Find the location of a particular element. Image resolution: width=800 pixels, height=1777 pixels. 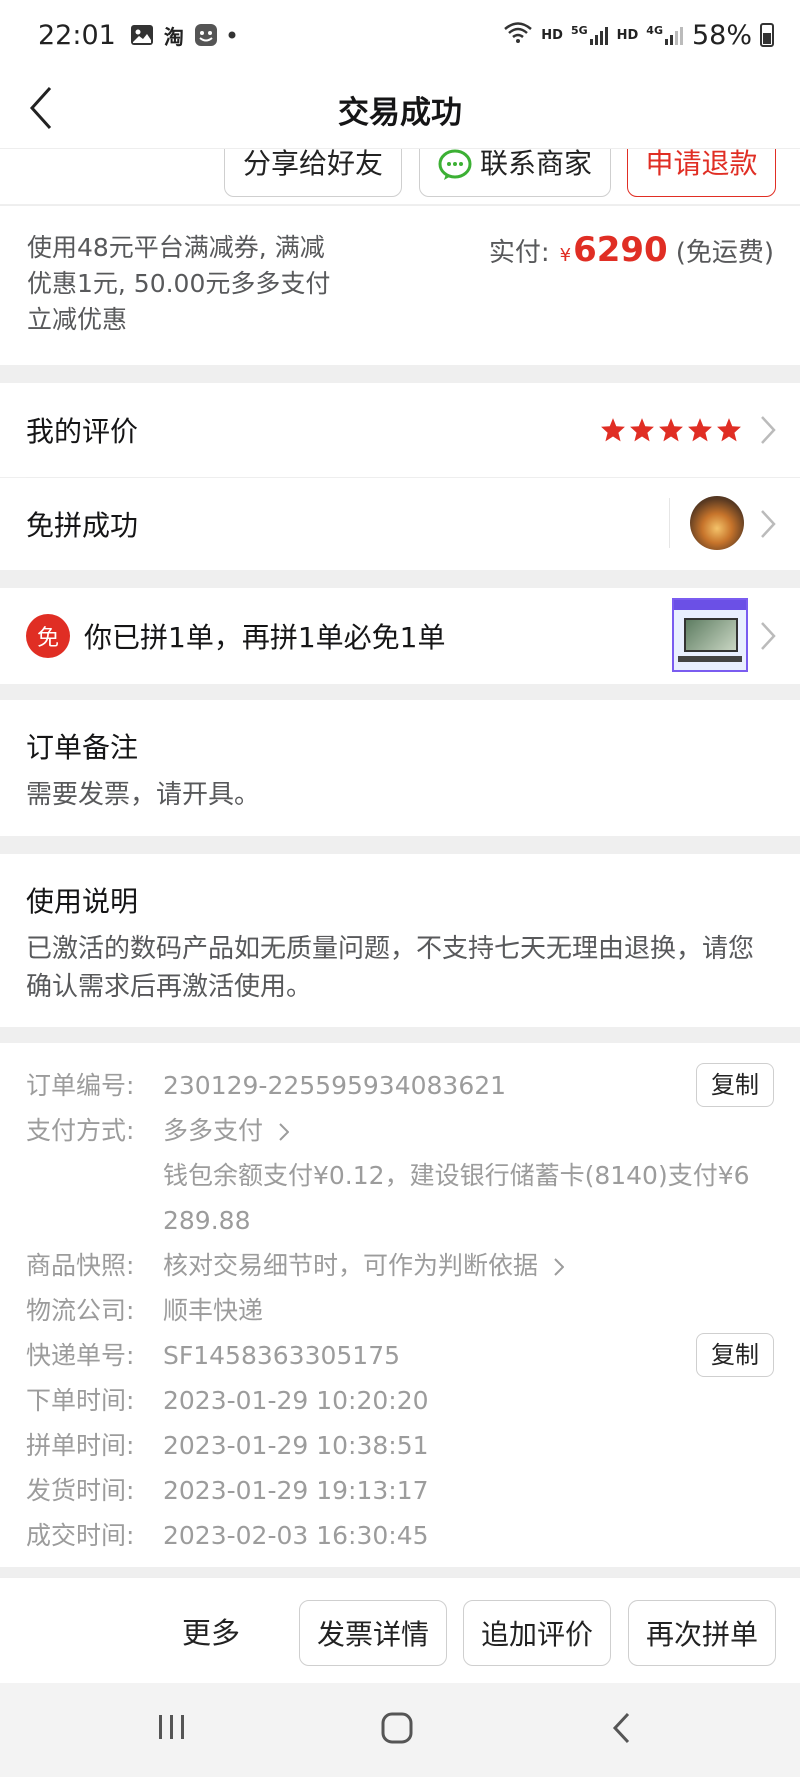

order-note-section: 订单备注 需要发票，请开具。 is located at coordinates (400, 768).